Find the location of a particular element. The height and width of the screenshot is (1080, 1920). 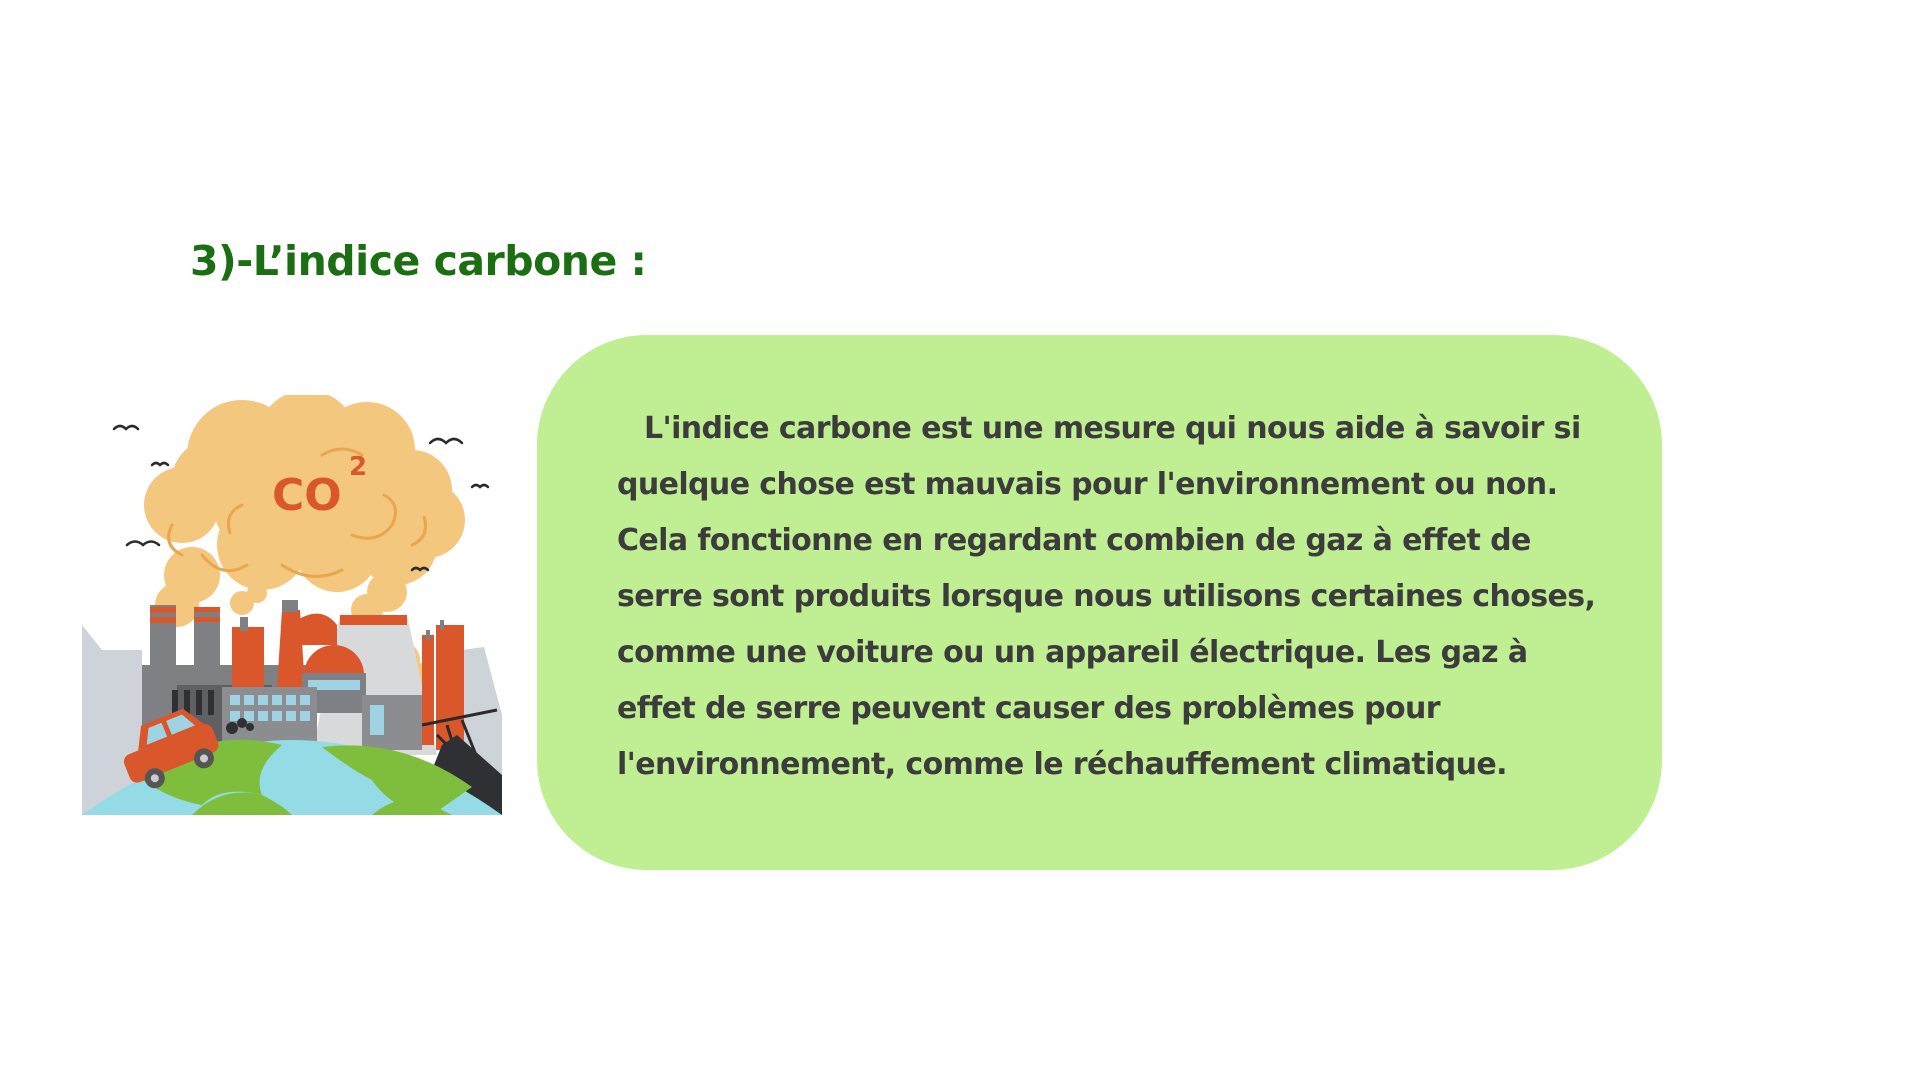

co2-superscript: 2 is located at coordinates (358, 467).